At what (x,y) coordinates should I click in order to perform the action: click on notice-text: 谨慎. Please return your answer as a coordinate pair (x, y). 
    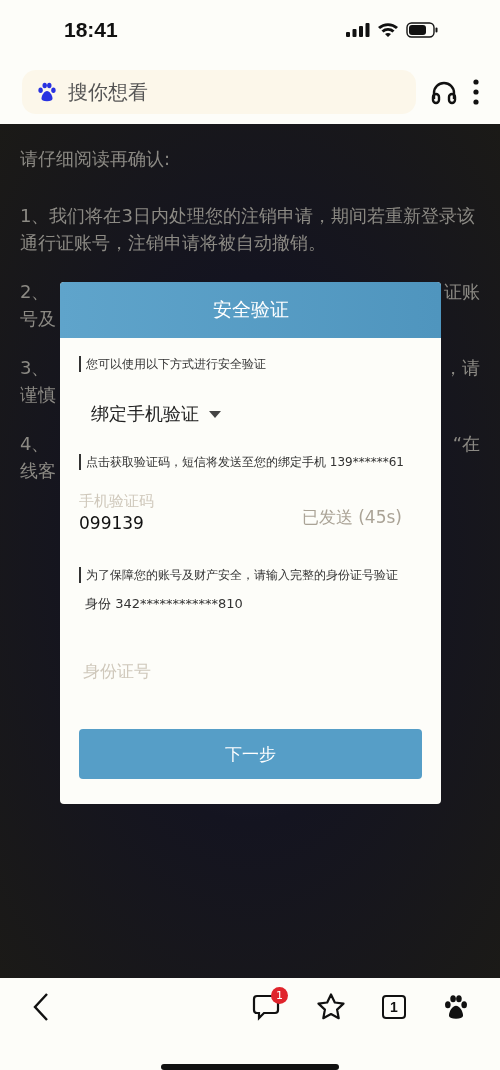
    Looking at the image, I should click on (38, 395).